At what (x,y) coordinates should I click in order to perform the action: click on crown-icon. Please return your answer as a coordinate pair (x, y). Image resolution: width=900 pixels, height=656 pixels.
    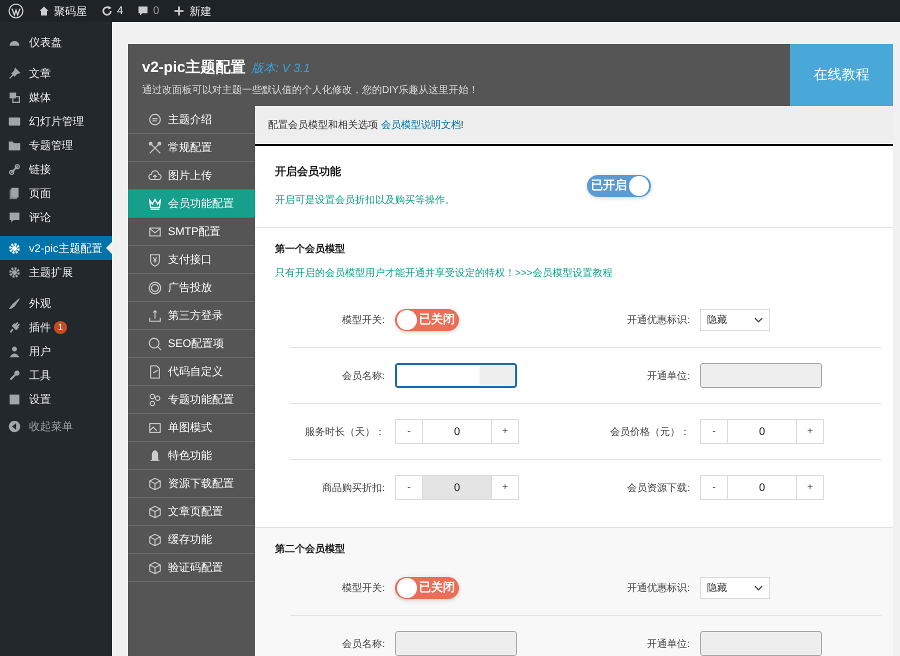
    Looking at the image, I should click on (155, 203).